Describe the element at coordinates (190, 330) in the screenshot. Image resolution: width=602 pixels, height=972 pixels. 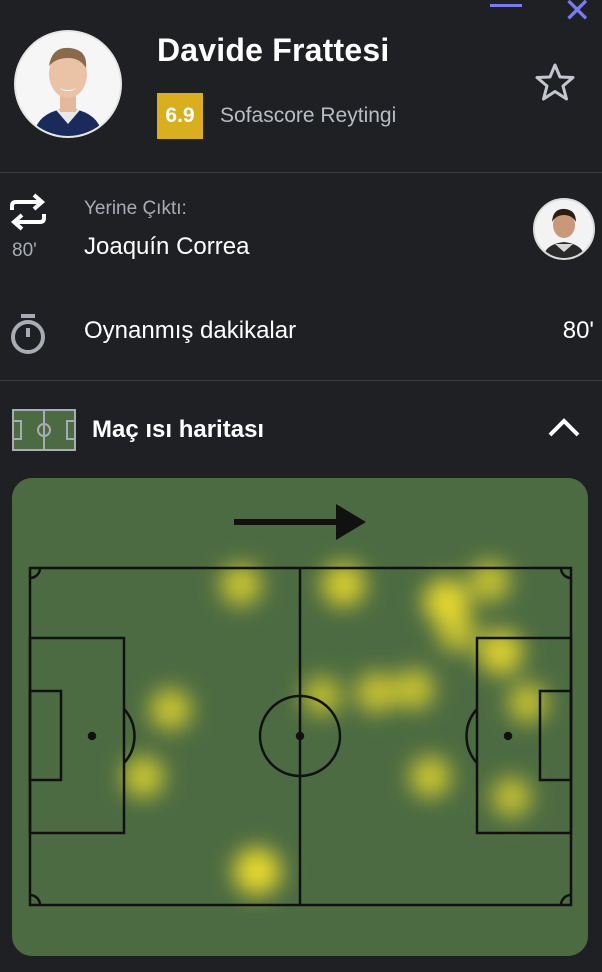
I see `minutes-played-label: Oynanmış dakikalar` at that location.